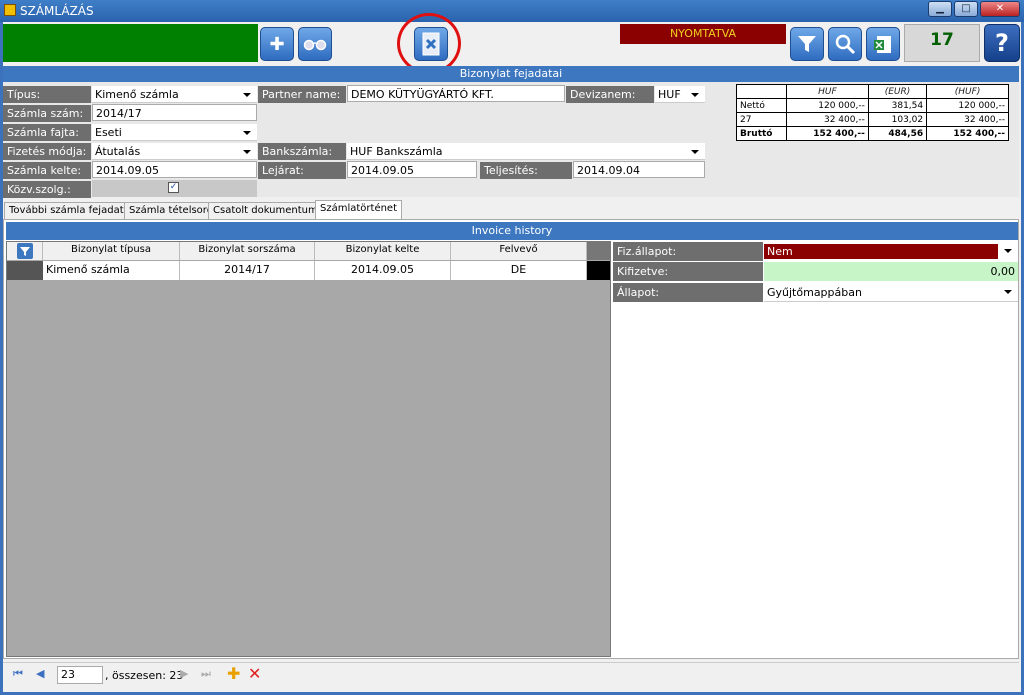 This screenshot has height=695, width=1024. What do you see at coordinates (184, 673) in the screenshot?
I see `next-record-icon: ▶` at bounding box center [184, 673].